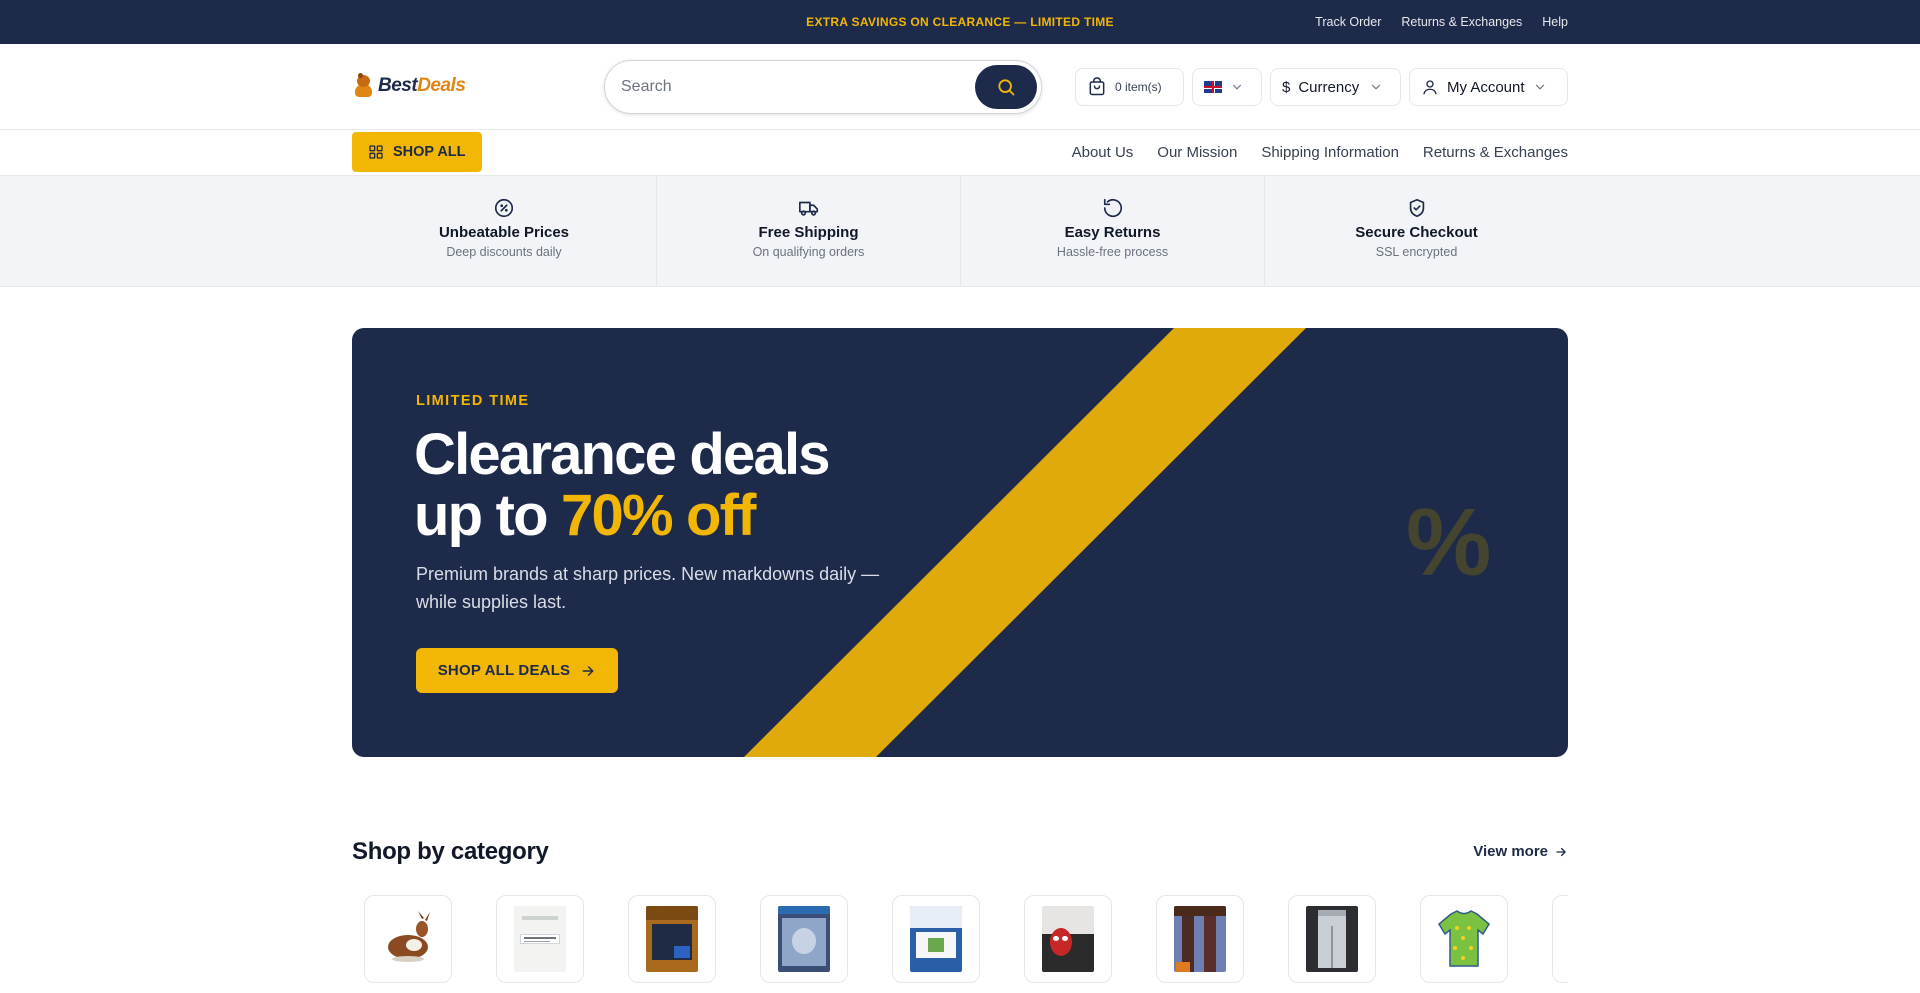 This screenshot has height=993, width=1920. I want to click on category-tile-boxed-media, so click(672, 939).